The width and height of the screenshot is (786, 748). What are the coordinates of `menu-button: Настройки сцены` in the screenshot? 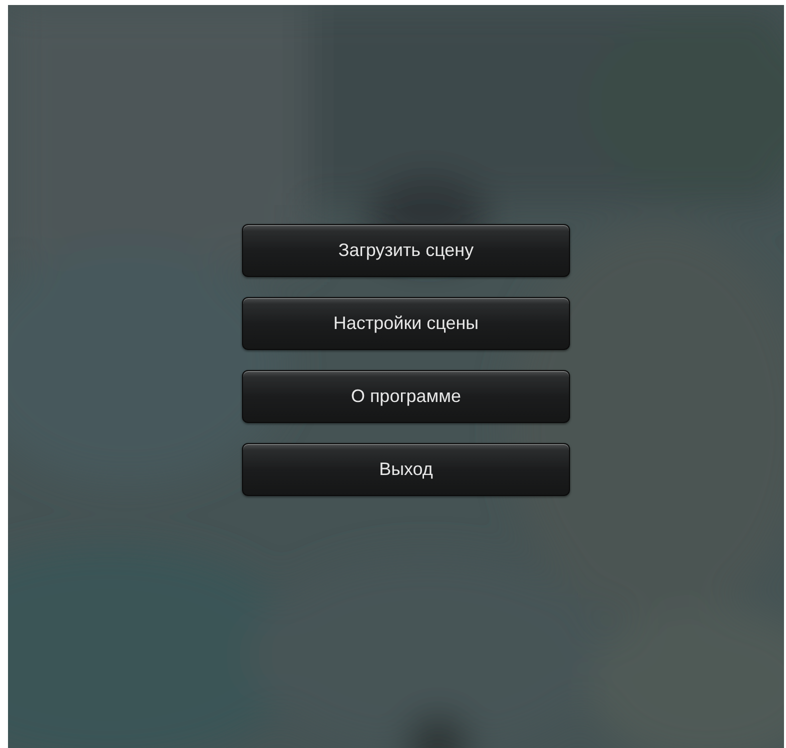 It's located at (406, 323).